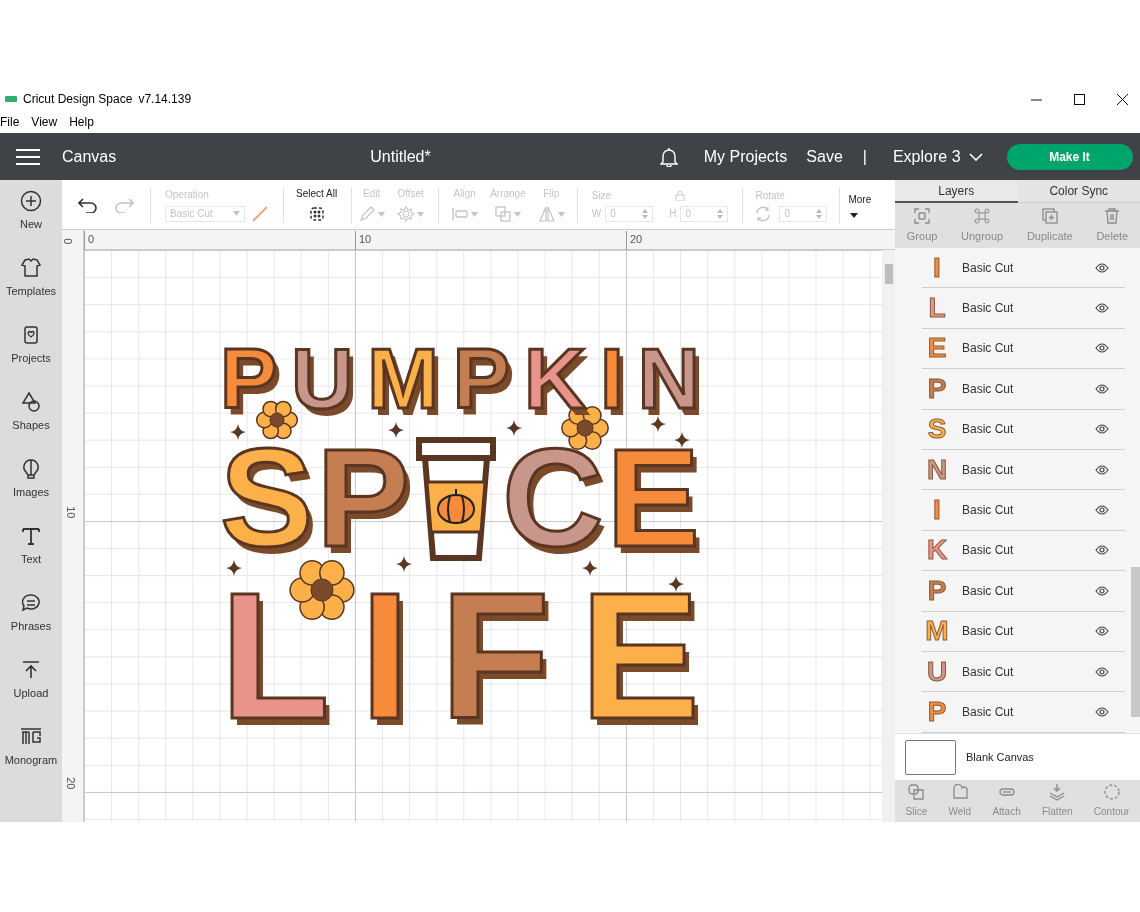  What do you see at coordinates (1079, 99) in the screenshot?
I see `maximize-icon` at bounding box center [1079, 99].